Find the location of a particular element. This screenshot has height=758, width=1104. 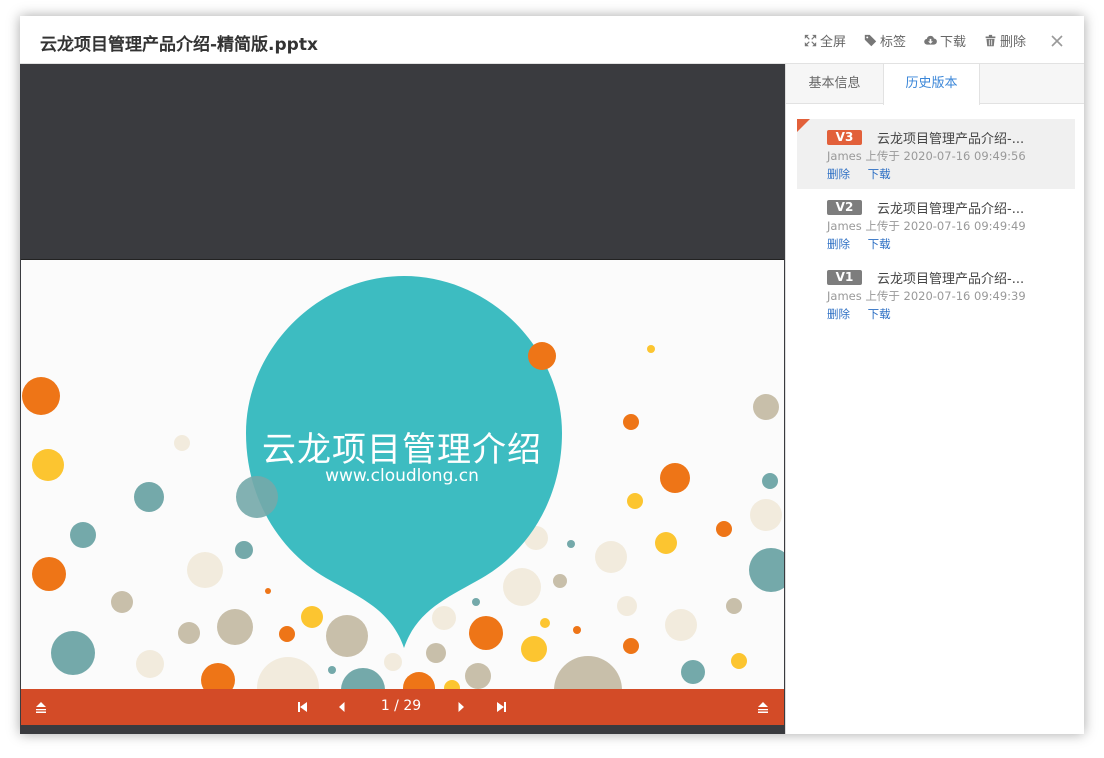

slide-title: 云龙项目管理介绍 is located at coordinates (402, 450).